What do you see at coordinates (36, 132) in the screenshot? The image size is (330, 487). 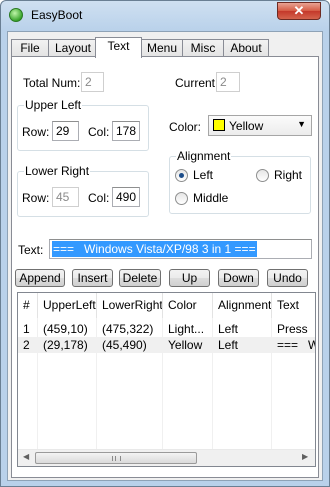 I see `upper-left-row-label: Row:` at bounding box center [36, 132].